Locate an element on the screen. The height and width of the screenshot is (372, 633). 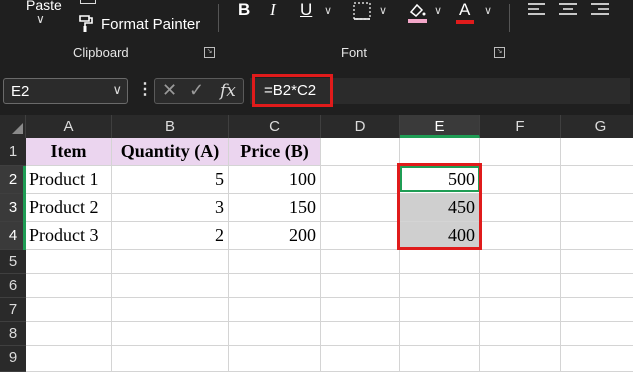
cell-d3 is located at coordinates (360, 208).